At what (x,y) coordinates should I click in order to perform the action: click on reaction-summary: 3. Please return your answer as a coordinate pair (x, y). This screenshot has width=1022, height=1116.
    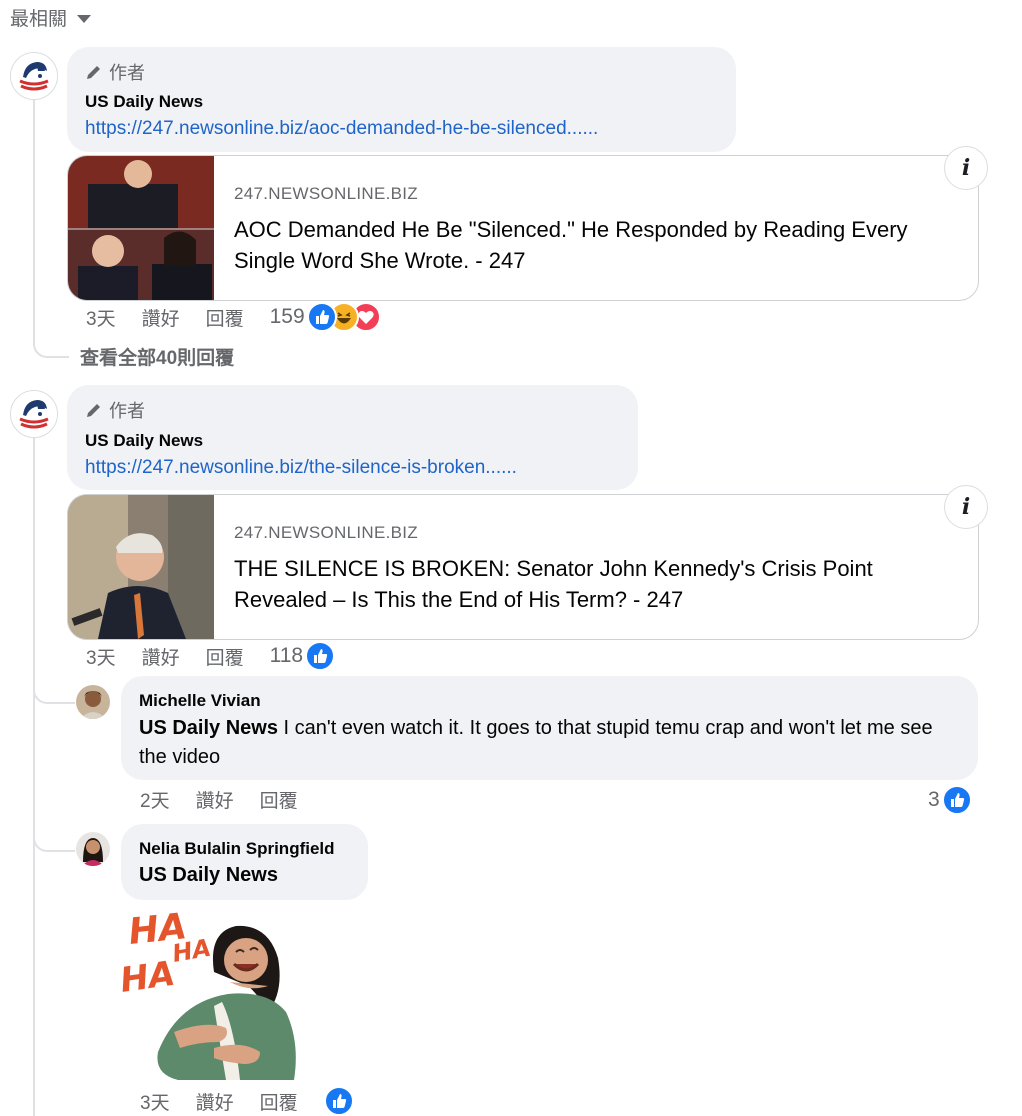
    Looking at the image, I should click on (950, 800).